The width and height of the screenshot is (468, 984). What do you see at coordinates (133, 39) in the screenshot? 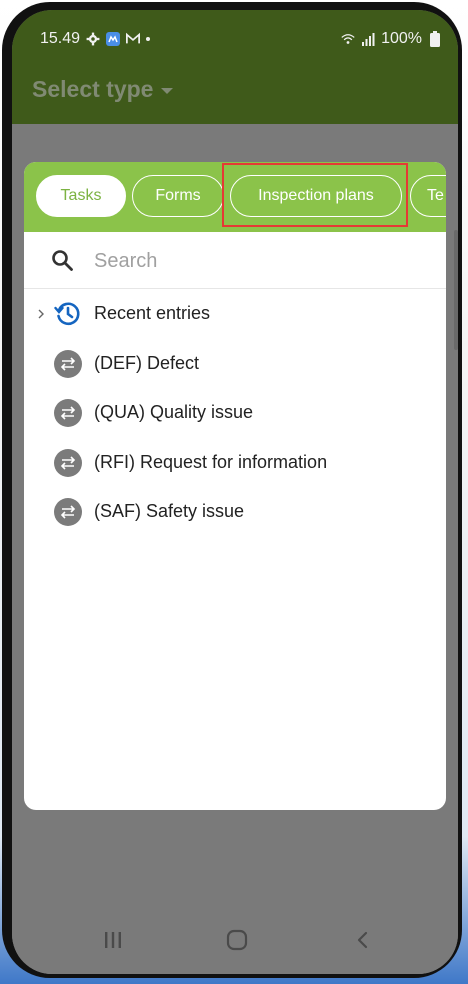
I see `mail-icon` at bounding box center [133, 39].